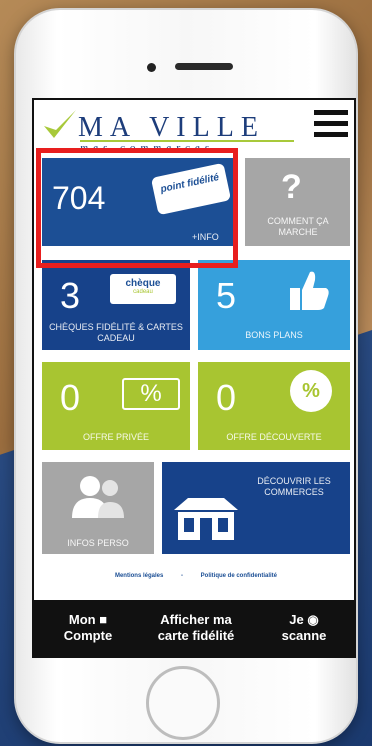 This screenshot has height=746, width=372. What do you see at coordinates (88, 635) in the screenshot?
I see `account-line2: Compte` at bounding box center [88, 635].